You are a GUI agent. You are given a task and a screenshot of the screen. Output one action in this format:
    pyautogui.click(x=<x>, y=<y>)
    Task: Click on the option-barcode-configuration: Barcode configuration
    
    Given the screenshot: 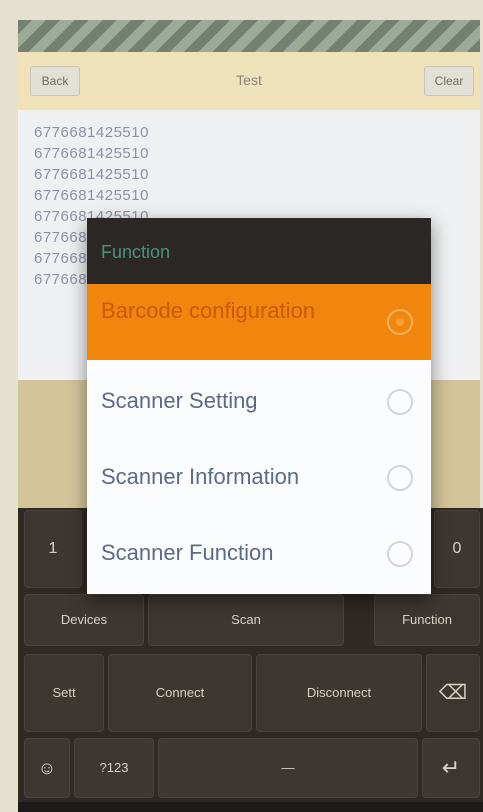 What is the action you would take?
    pyautogui.click(x=259, y=322)
    